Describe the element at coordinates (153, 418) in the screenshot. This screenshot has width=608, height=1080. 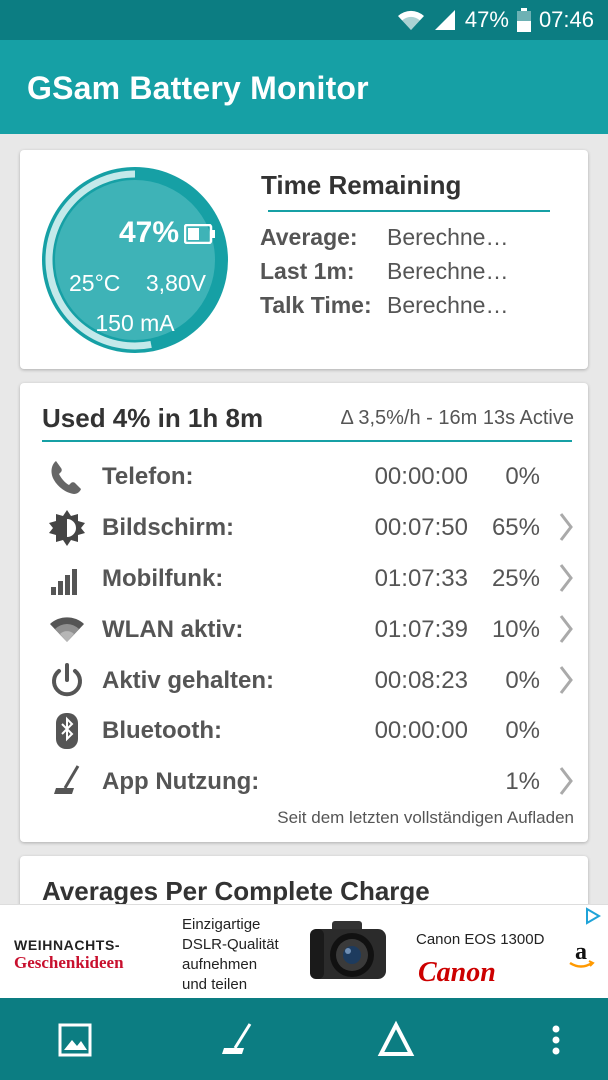
I see `usage-title: Used 4% in 1h 8m` at that location.